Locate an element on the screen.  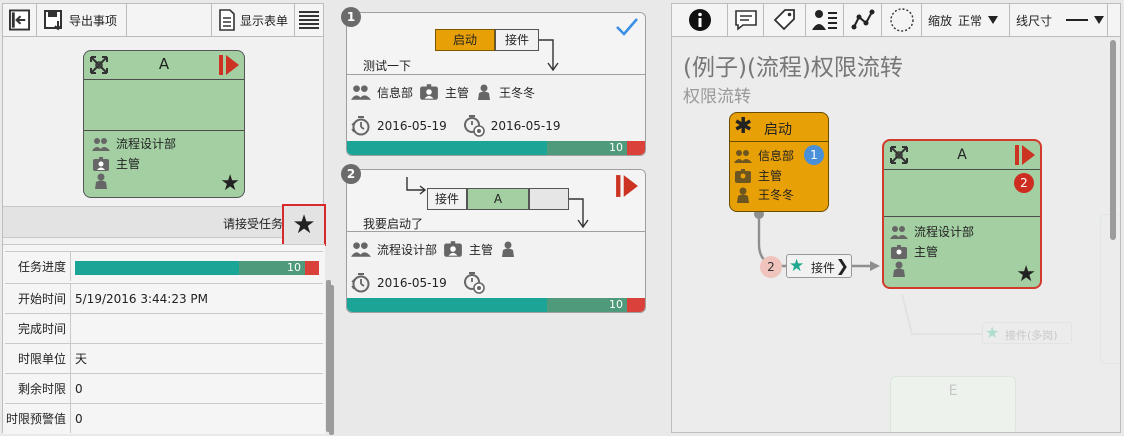
faded-node-title: E is located at coordinates (953, 391).